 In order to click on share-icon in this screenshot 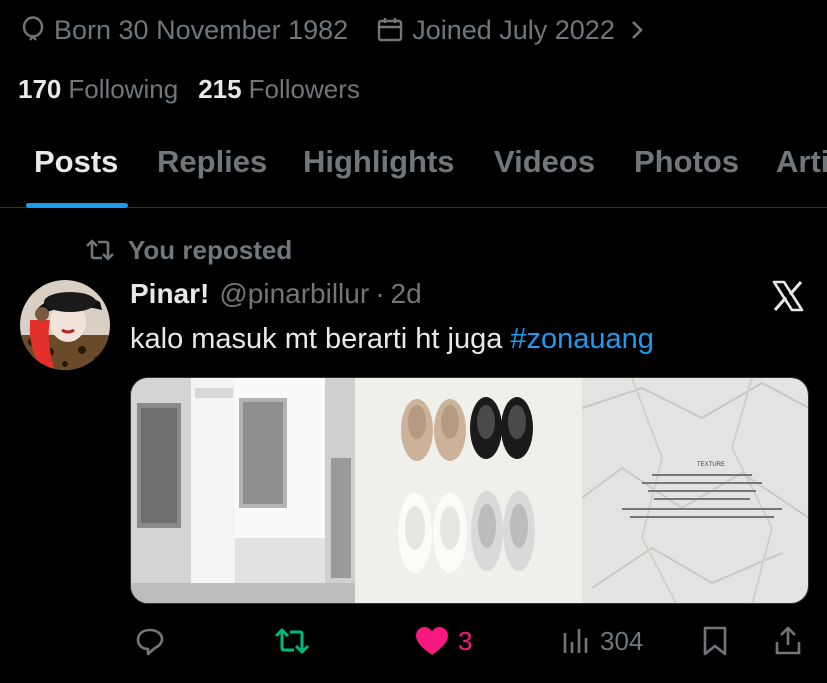, I will do `click(788, 640)`.